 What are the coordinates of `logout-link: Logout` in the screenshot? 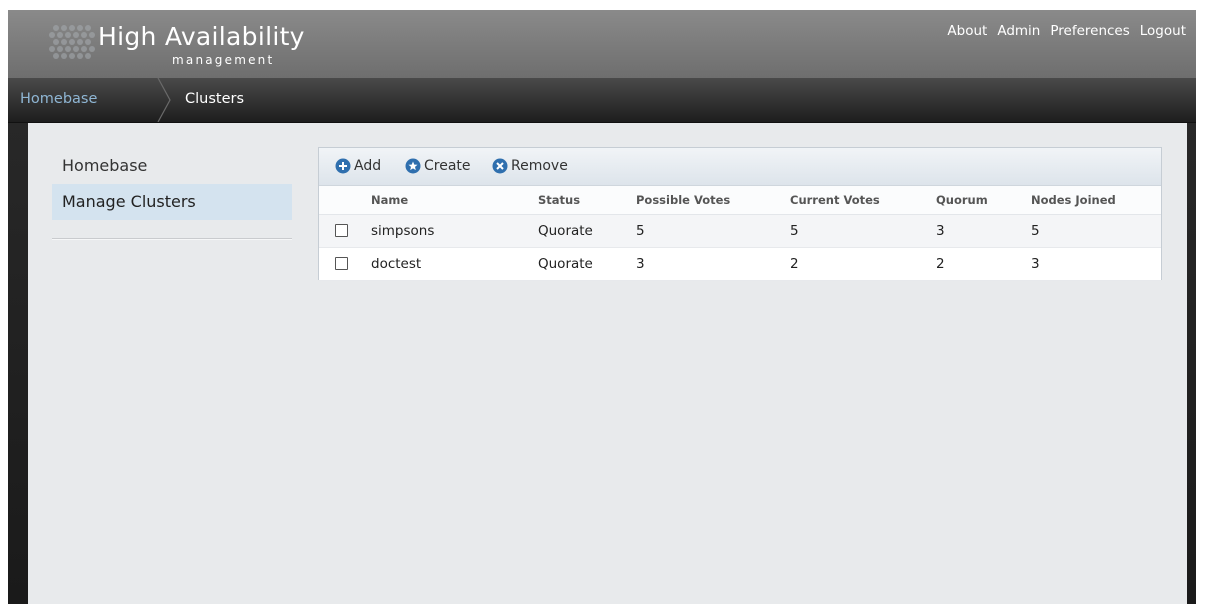 It's located at (1163, 31).